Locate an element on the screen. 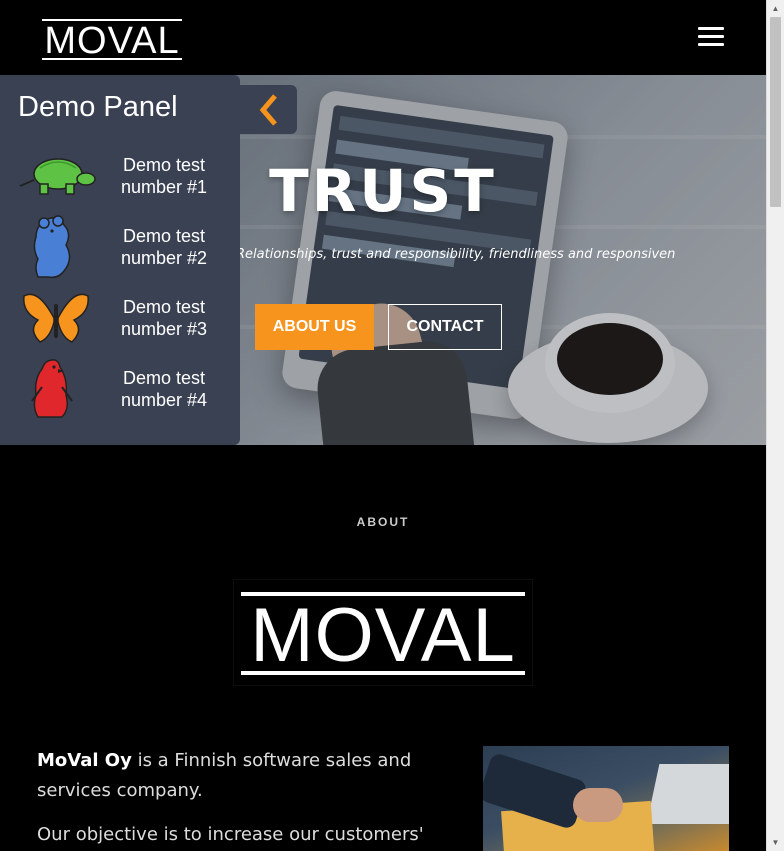  demo-item-2: Demo test number #2 is located at coordinates (120, 248).